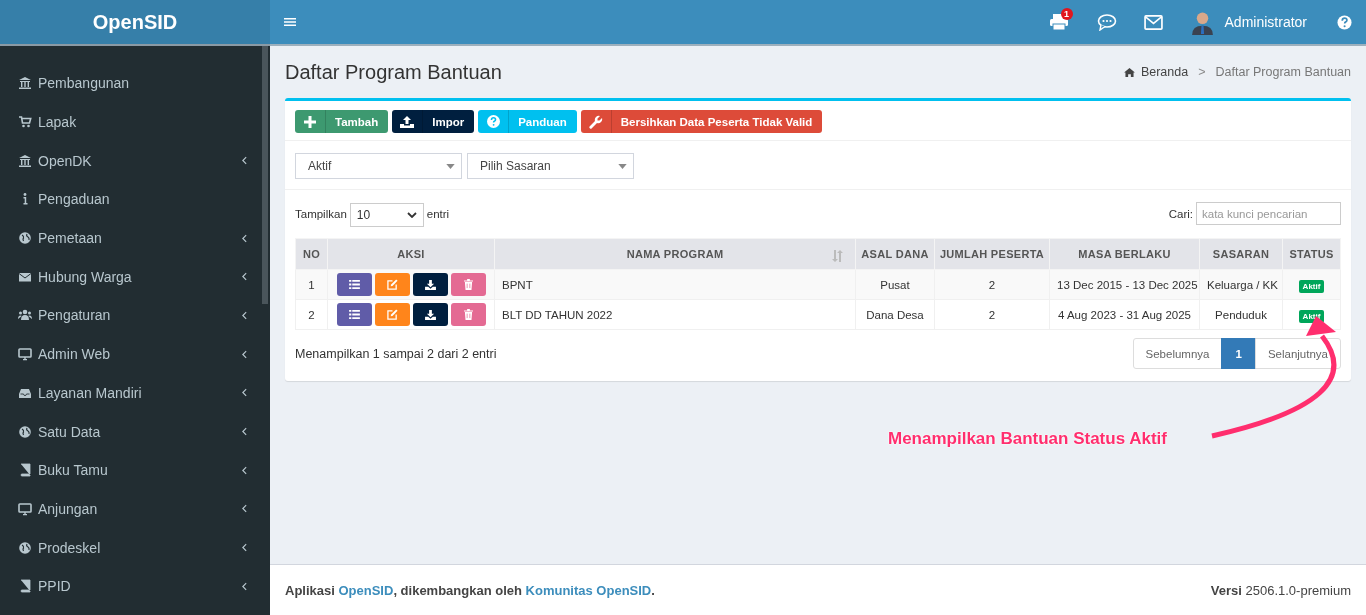 Image resolution: width=1366 pixels, height=615 pixels. What do you see at coordinates (135, 23) in the screenshot?
I see `app-logo: OpenSID` at bounding box center [135, 23].